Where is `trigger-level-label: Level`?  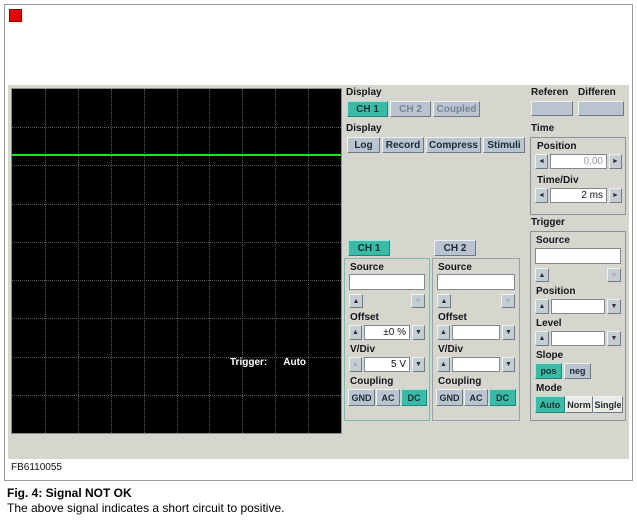 trigger-level-label: Level is located at coordinates (549, 323).